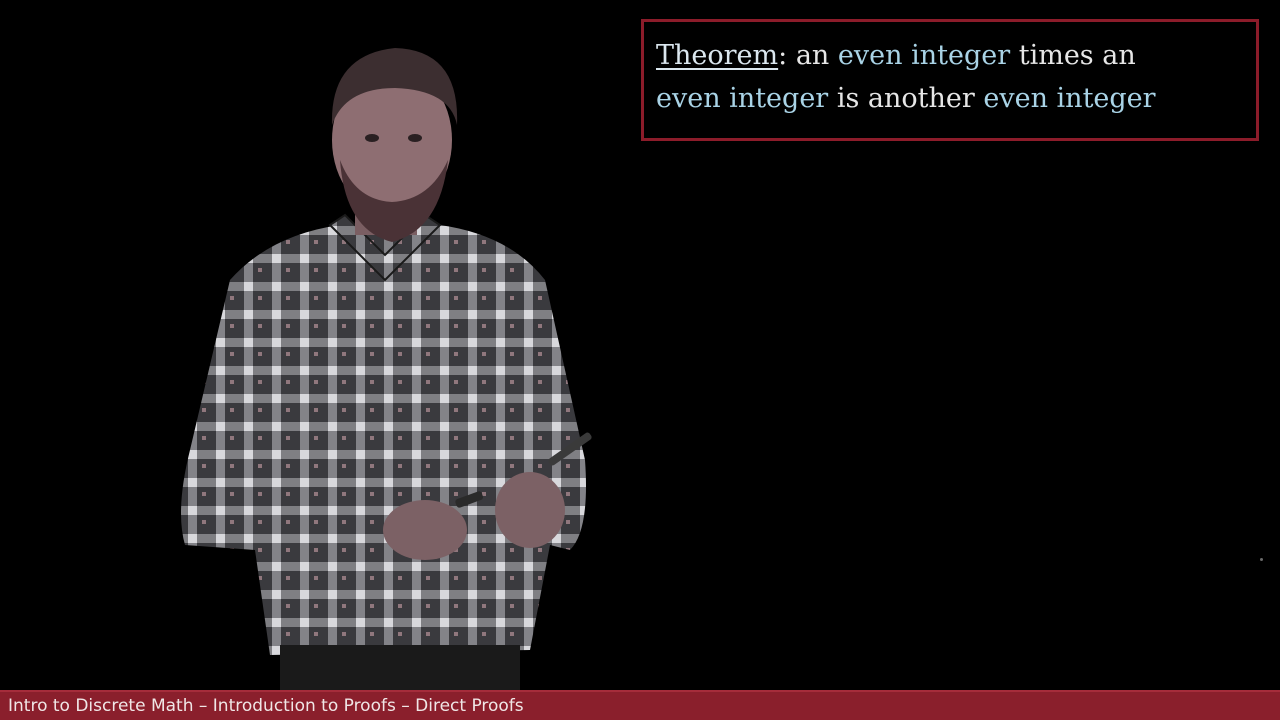 This screenshot has height=720, width=1280. I want to click on stray-dot, so click(1261, 559).